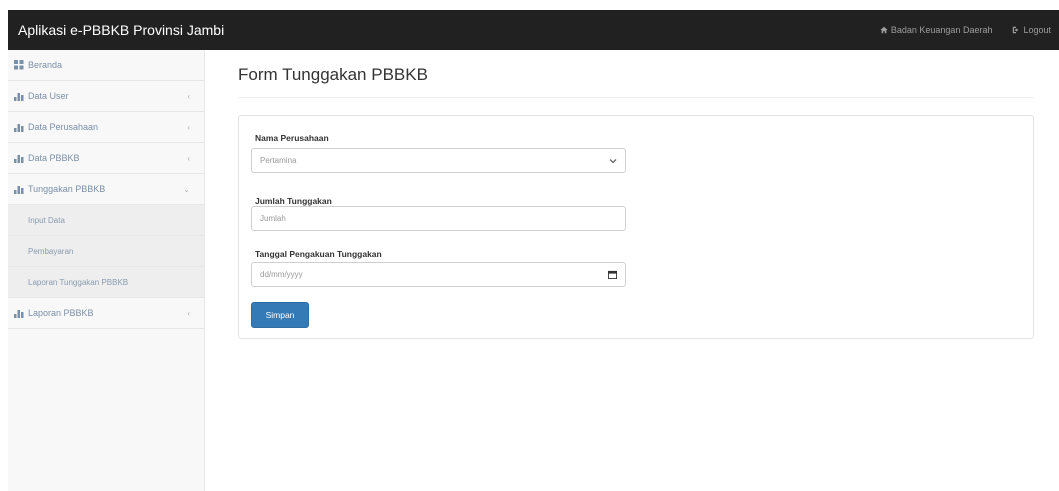 The height and width of the screenshot is (491, 1059). I want to click on amount-label: Jumlah Tunggakan, so click(293, 201).